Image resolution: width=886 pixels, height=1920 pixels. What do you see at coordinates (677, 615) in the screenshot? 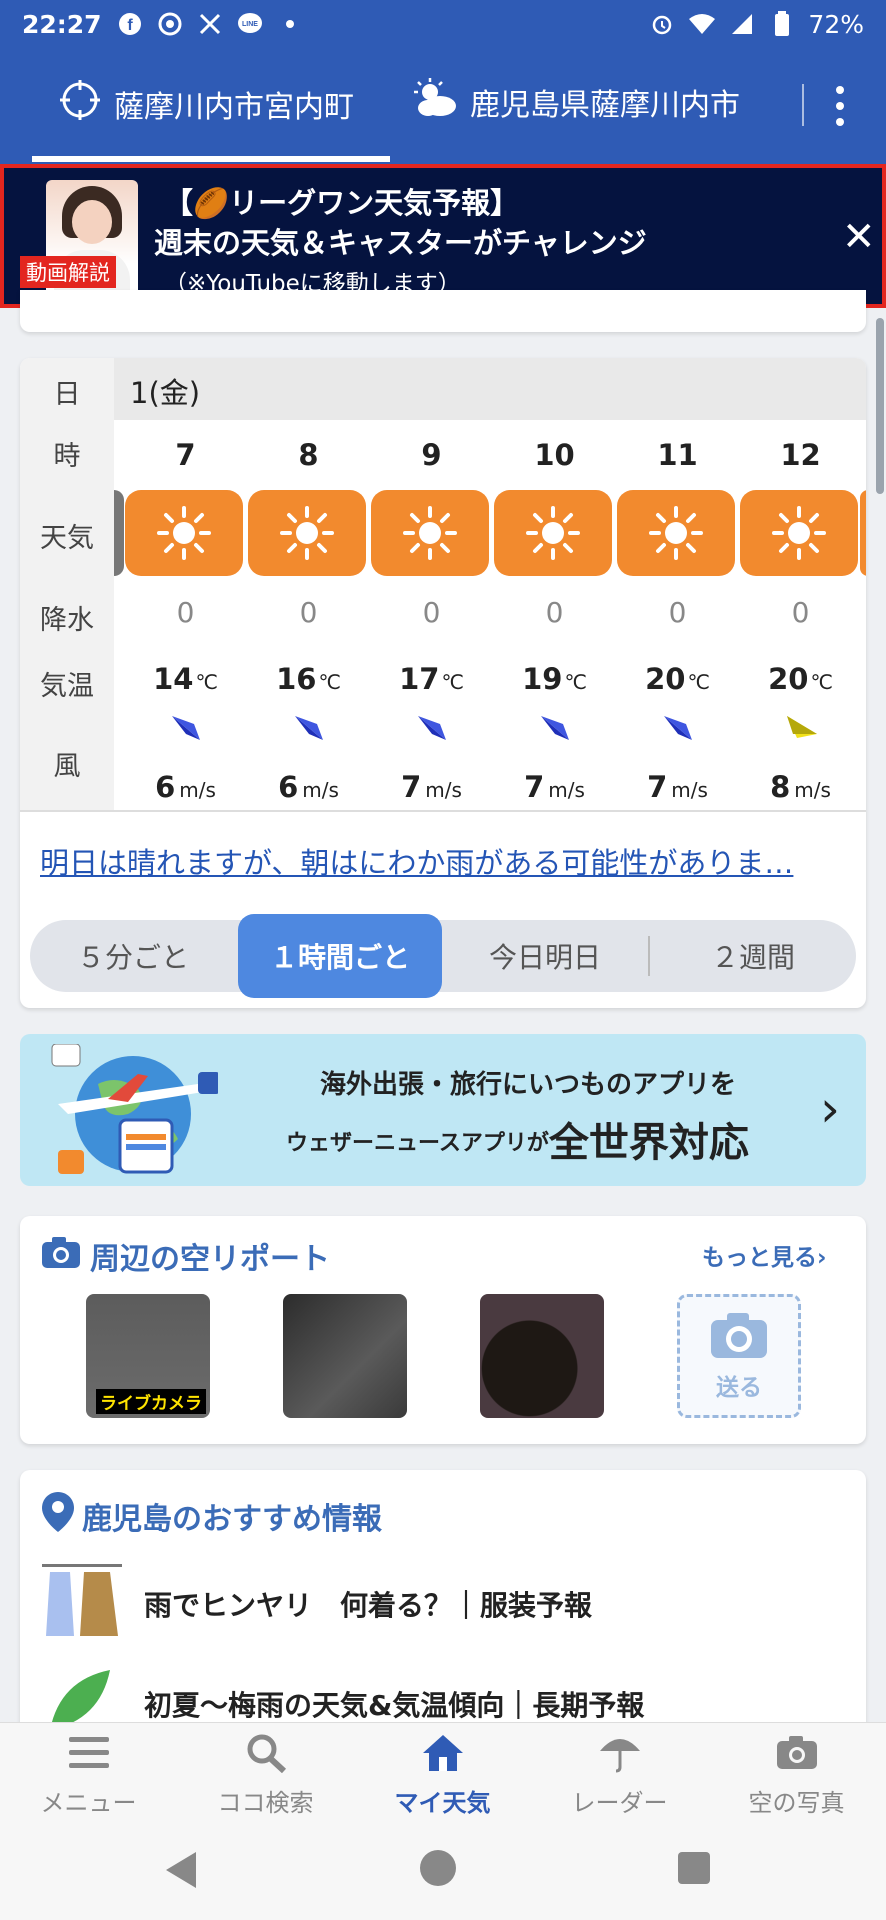
I see `hour-column: 11 0 20 ℃ 7 m/s` at bounding box center [677, 615].